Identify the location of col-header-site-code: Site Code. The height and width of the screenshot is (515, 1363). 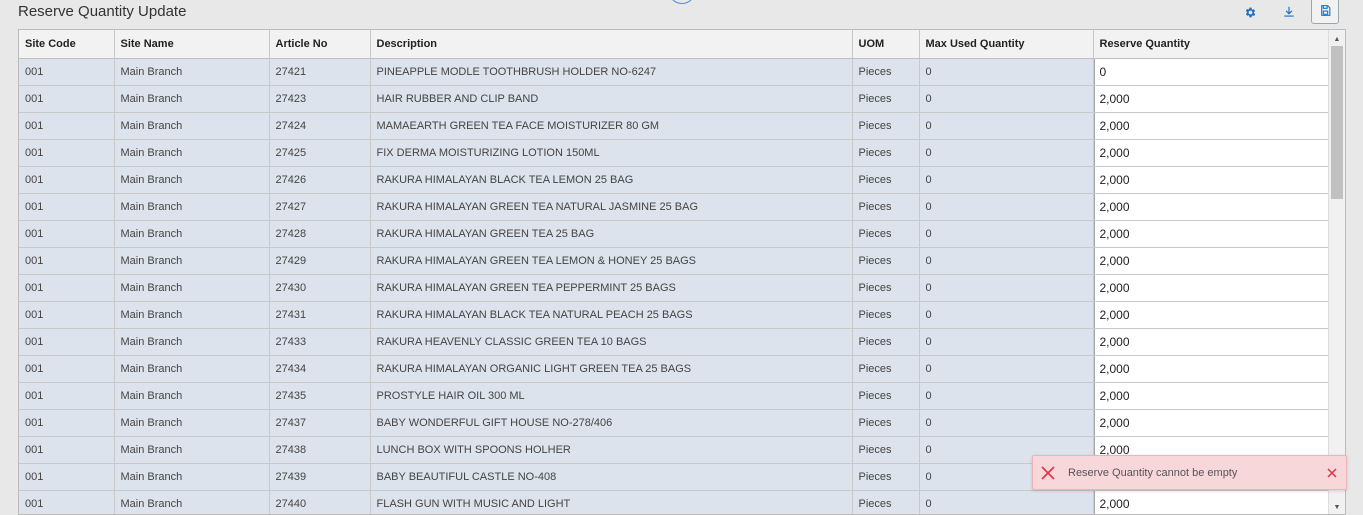
(67, 44).